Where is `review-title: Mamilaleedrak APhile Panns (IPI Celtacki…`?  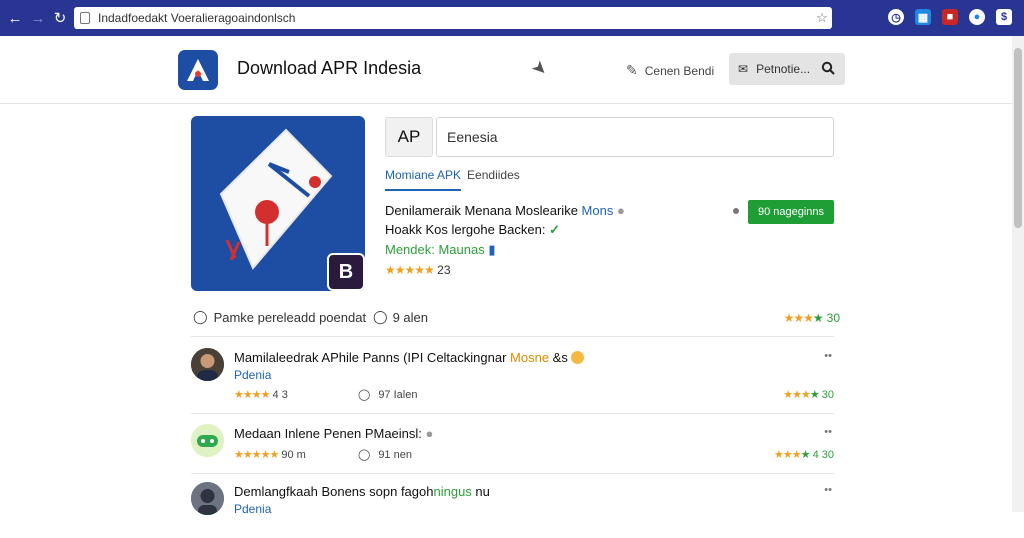 review-title: Mamilaleedrak APhile Panns (IPI Celtacki… is located at coordinates (409, 357).